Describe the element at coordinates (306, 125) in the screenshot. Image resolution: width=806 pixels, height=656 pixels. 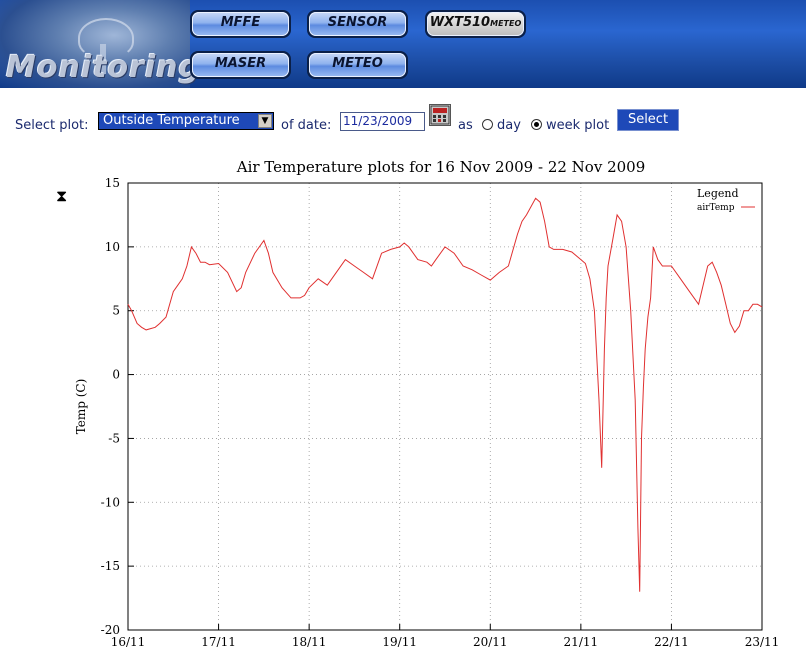
I see `of-date-label: of date:` at that location.